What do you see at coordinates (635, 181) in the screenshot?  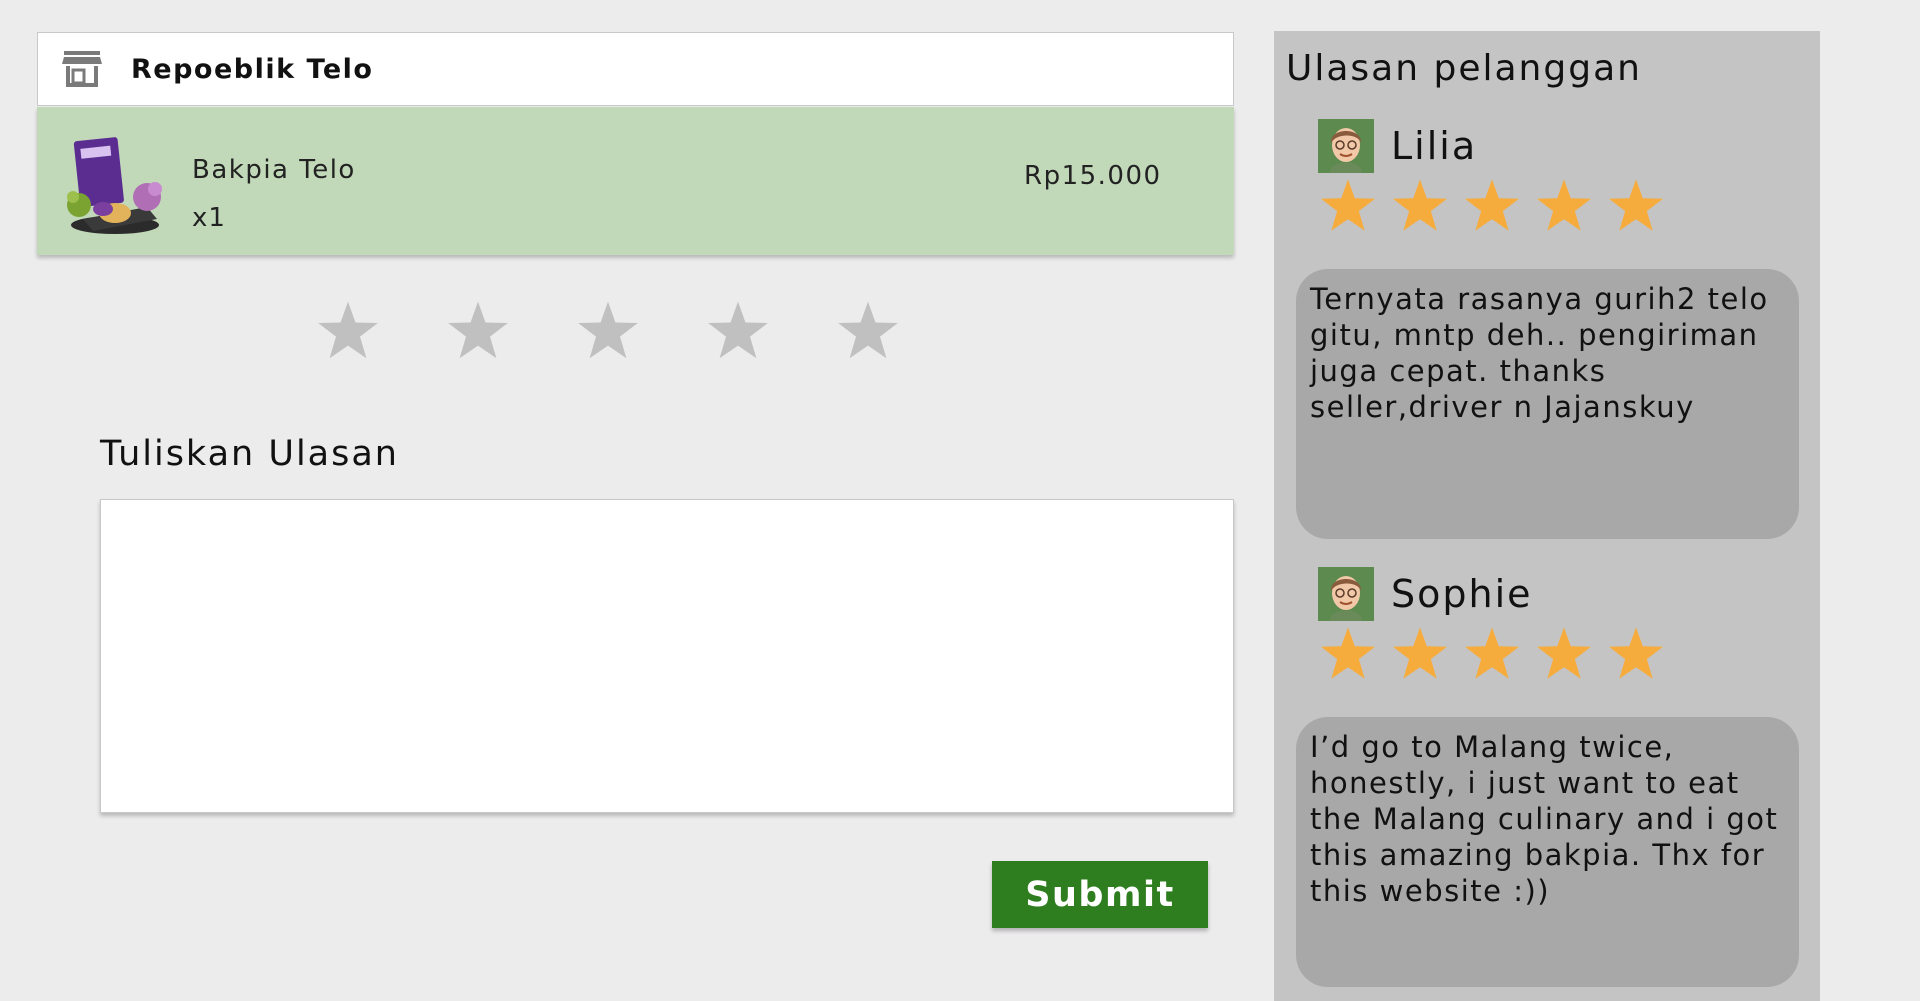 I see `product-row: Bakpia Telo x1 Rp15.000` at bounding box center [635, 181].